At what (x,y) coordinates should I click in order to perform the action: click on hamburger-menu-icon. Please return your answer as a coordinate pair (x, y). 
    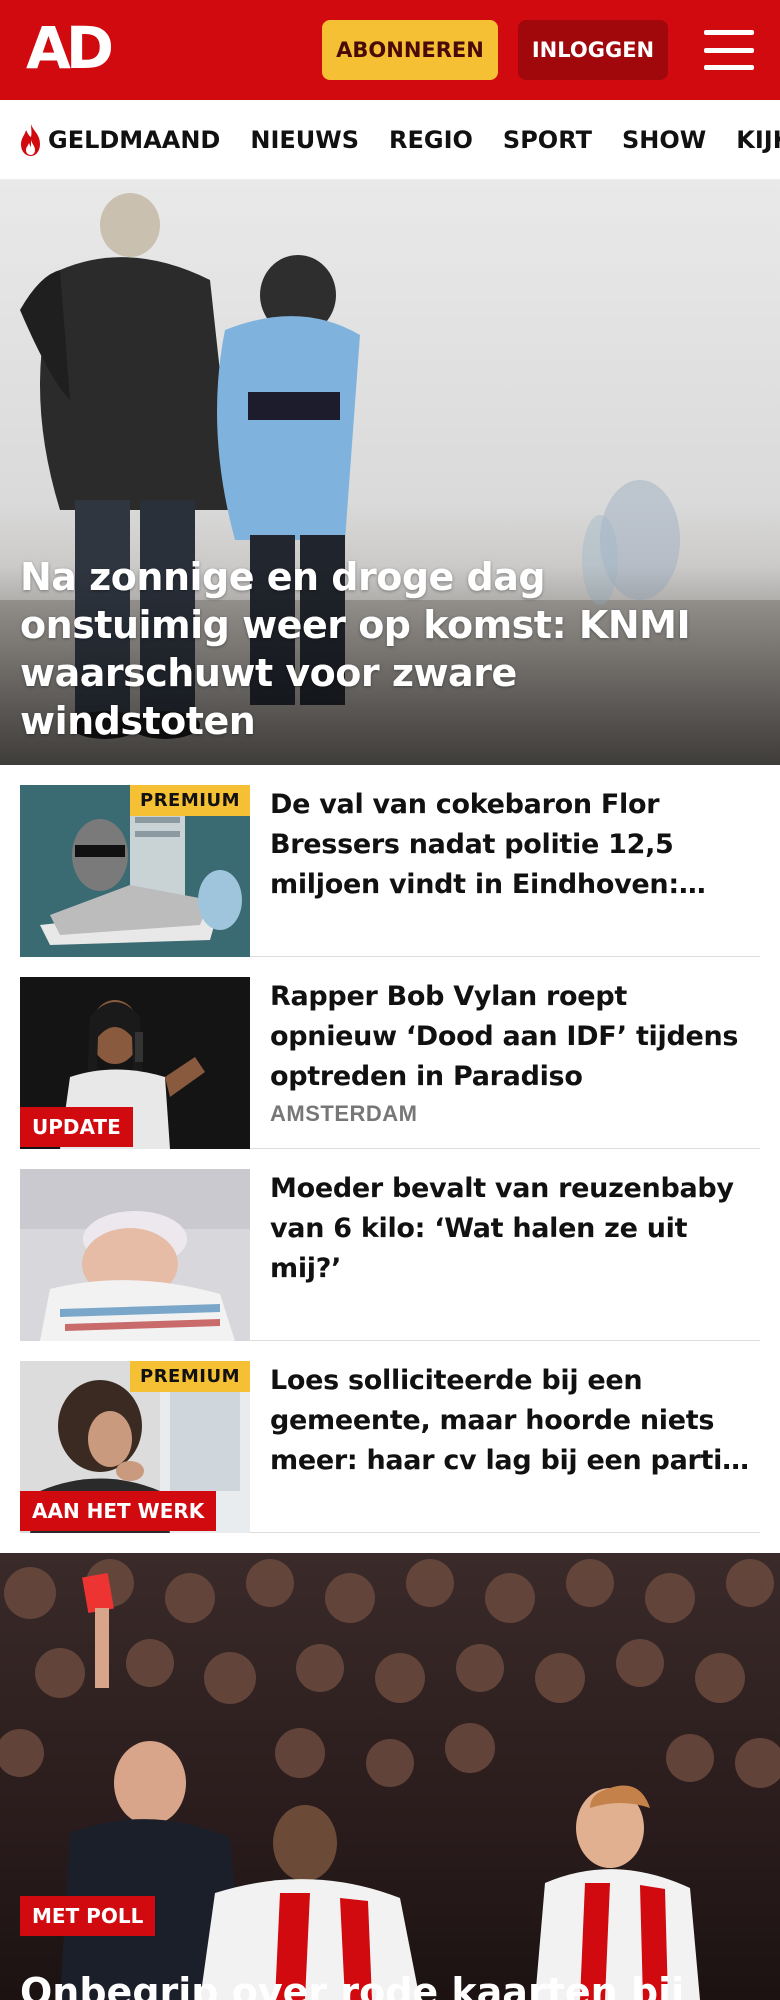
    Looking at the image, I should click on (729, 50).